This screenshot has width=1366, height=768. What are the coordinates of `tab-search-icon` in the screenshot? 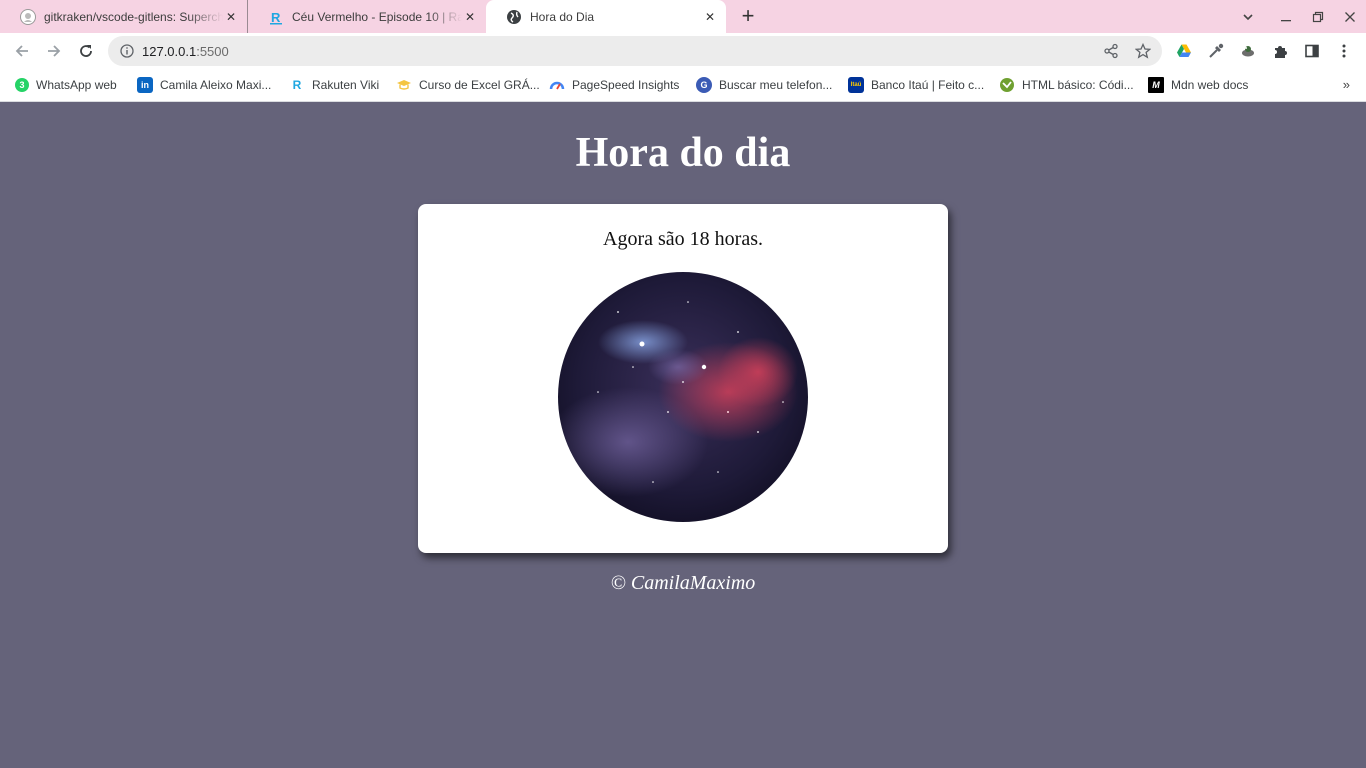 It's located at (1248, 16).